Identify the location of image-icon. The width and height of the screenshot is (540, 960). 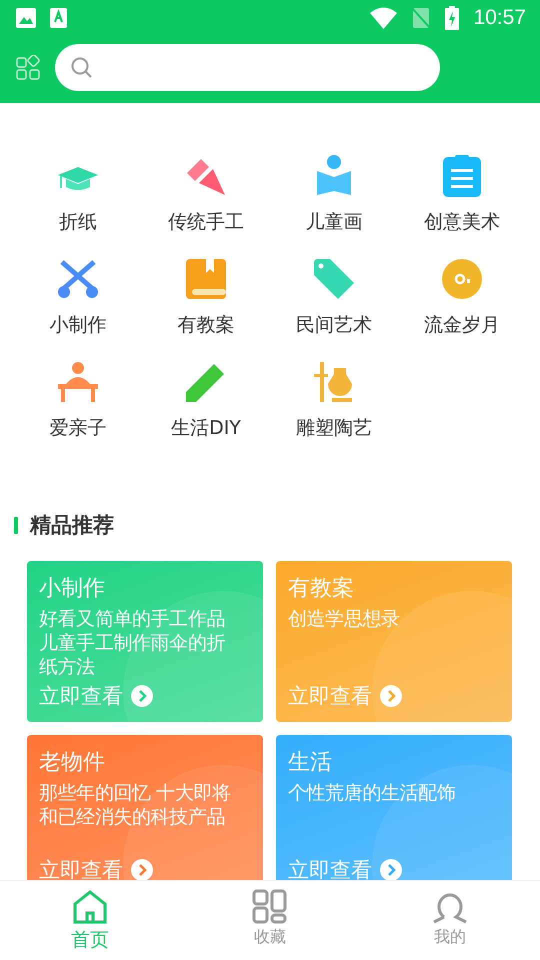
(26, 18).